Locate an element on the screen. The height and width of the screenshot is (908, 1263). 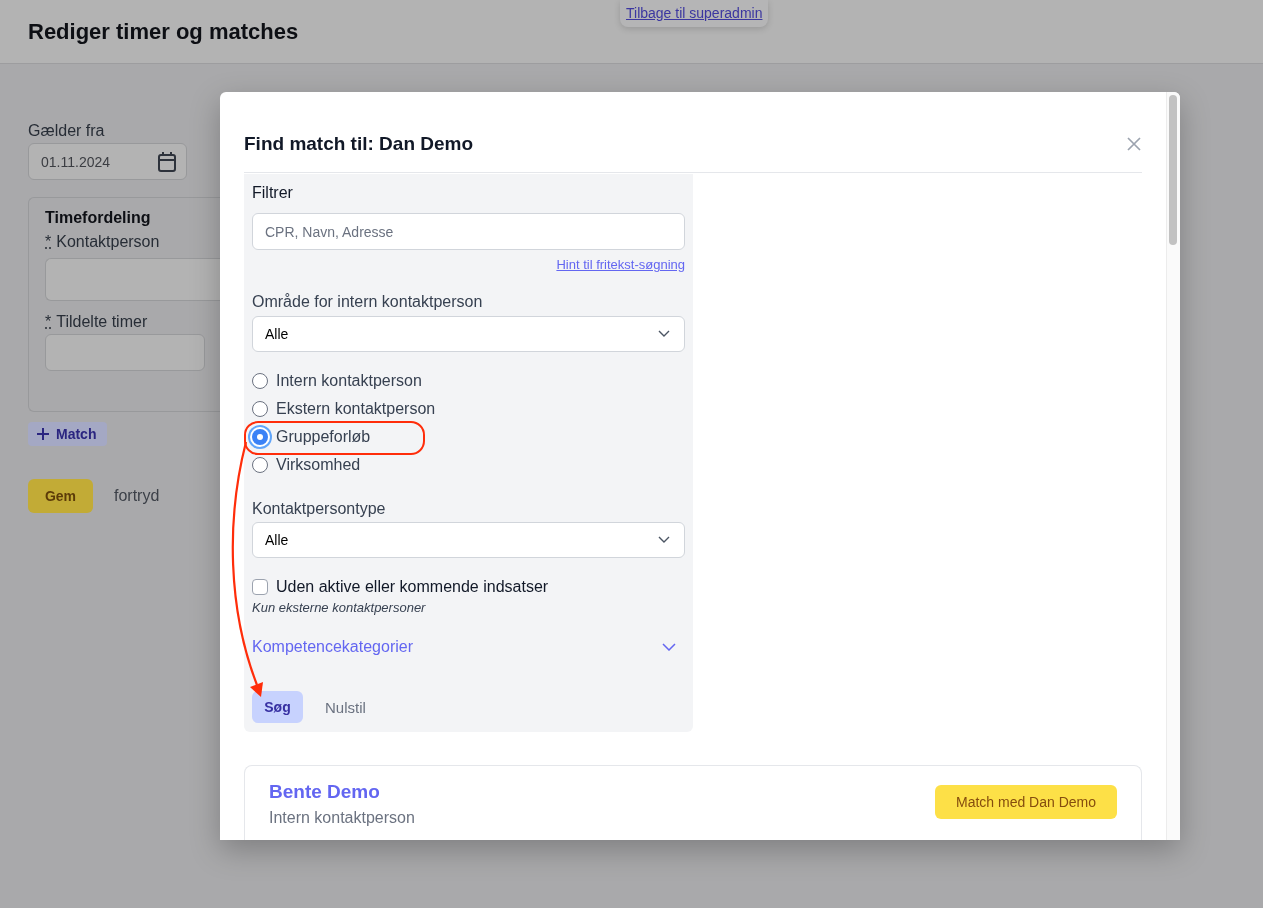
result-name: Bente Demo is located at coordinates (342, 792).